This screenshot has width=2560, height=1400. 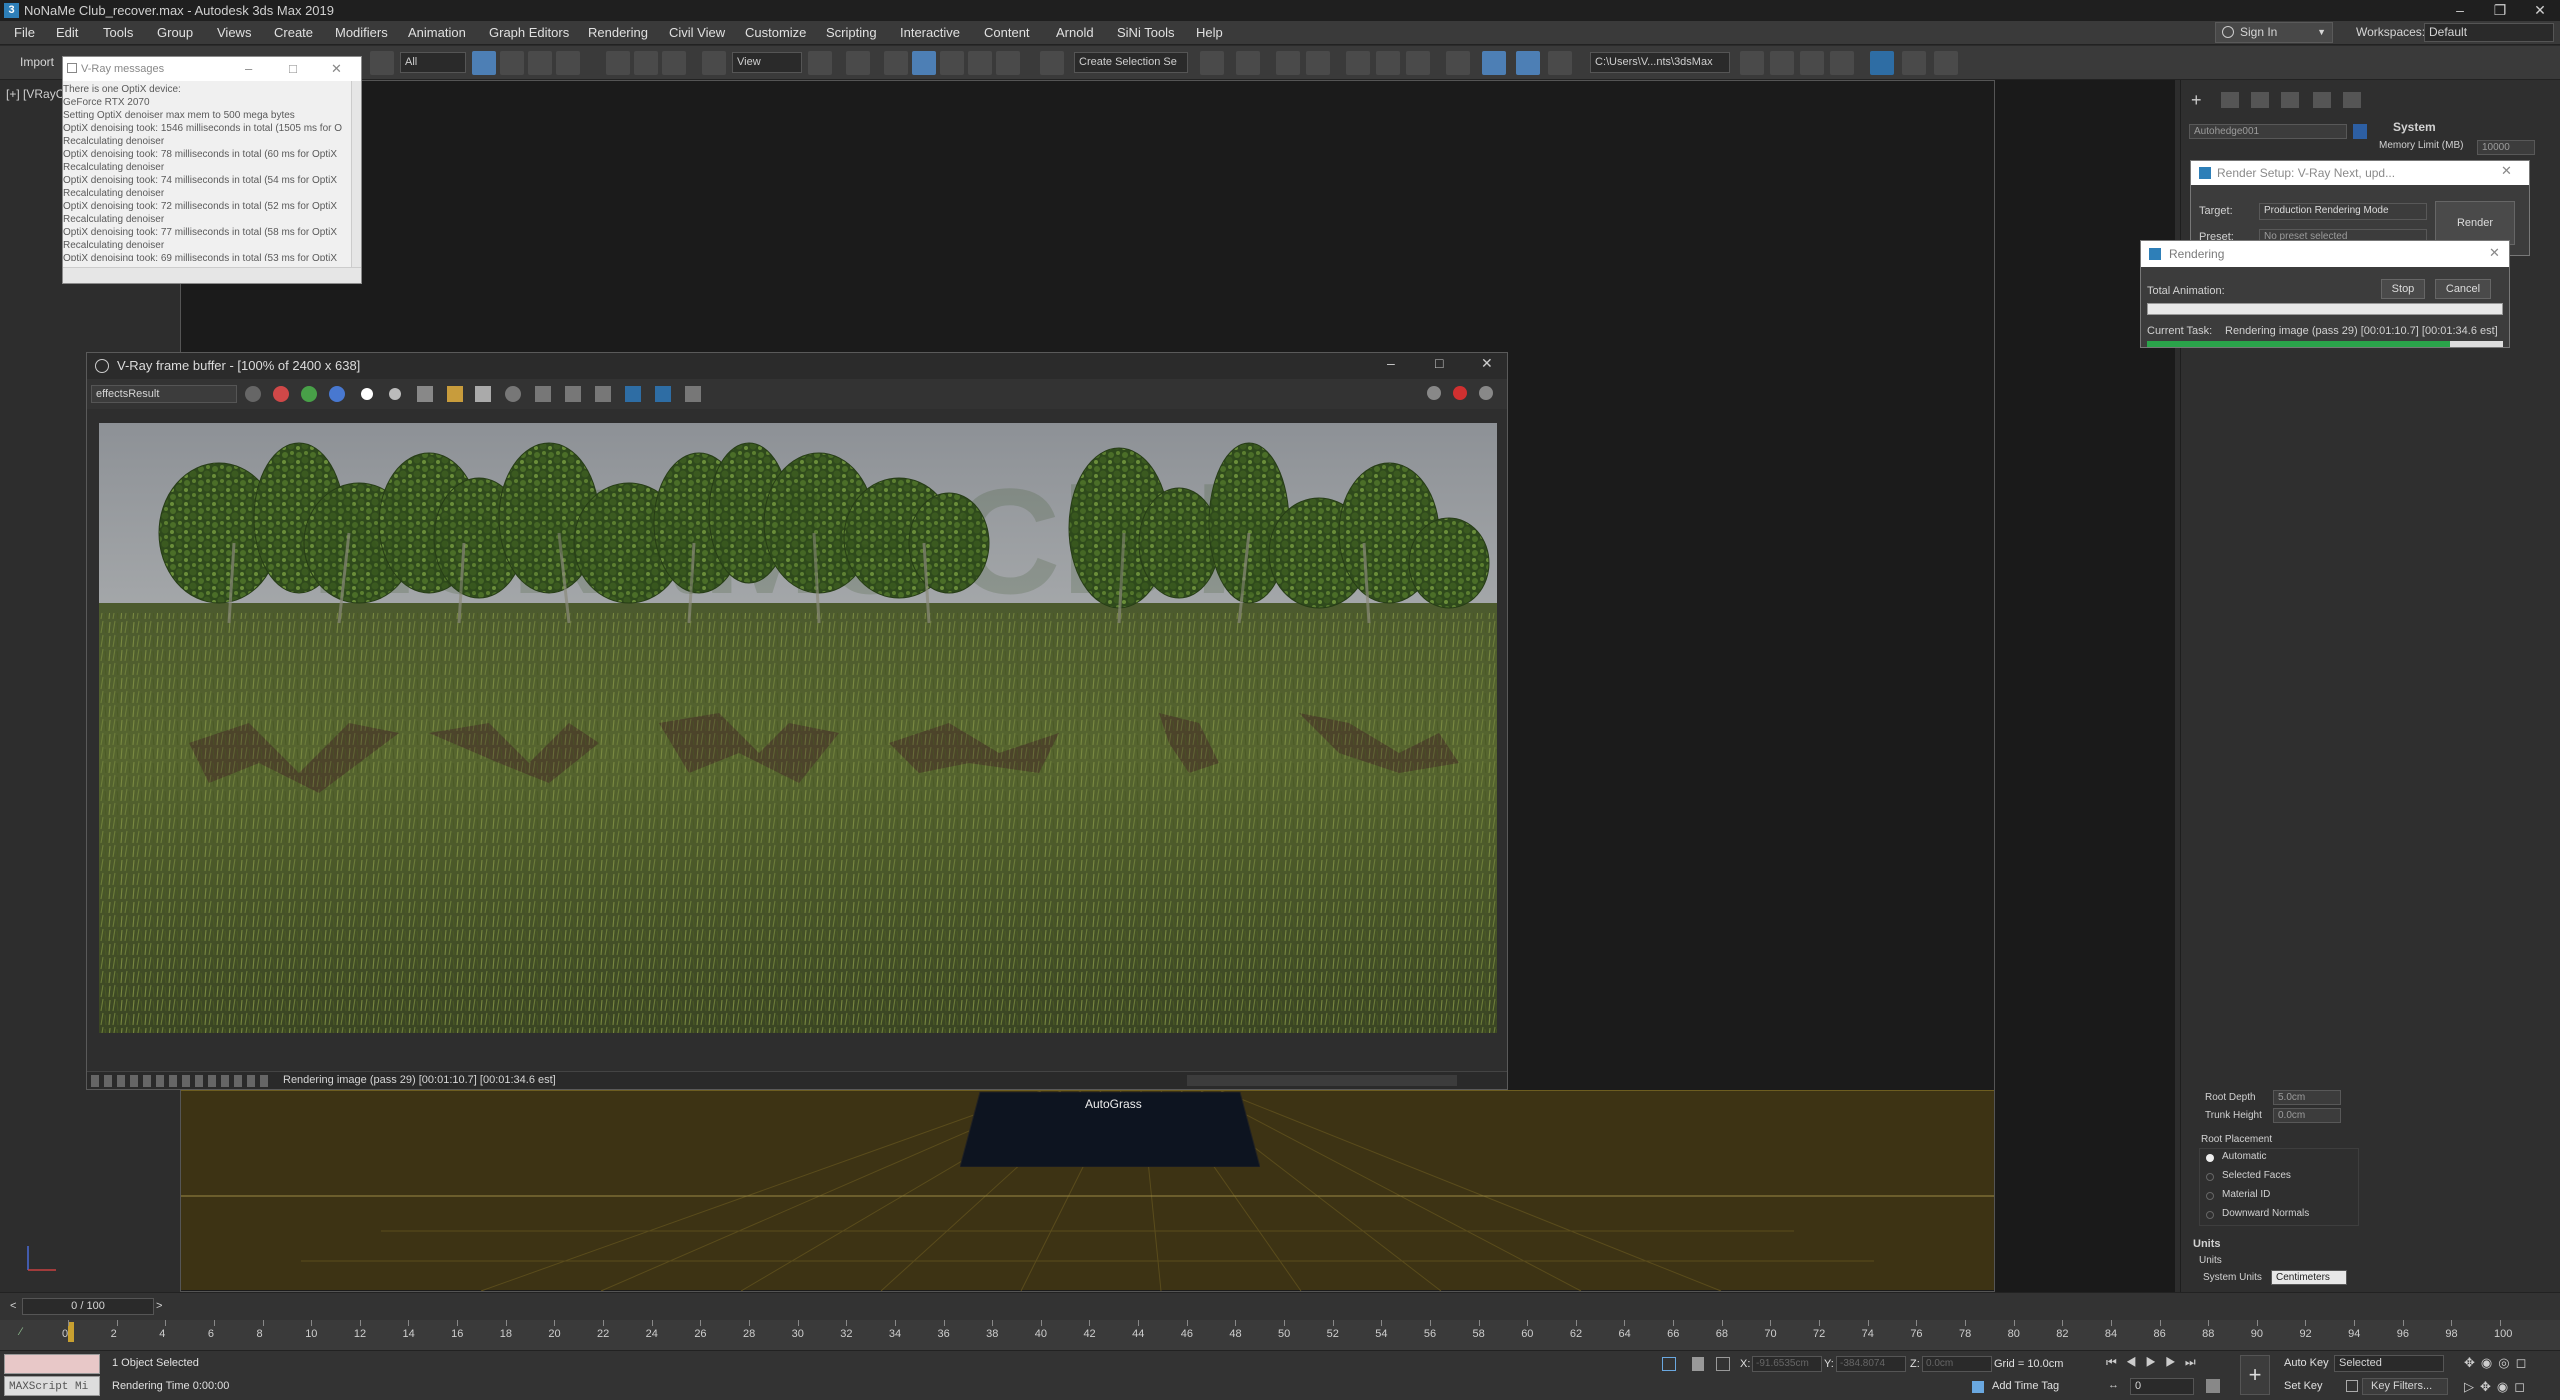 What do you see at coordinates (2155, 1362) in the screenshot?
I see `playback-controls: ⏮◀▶▶⏭` at bounding box center [2155, 1362].